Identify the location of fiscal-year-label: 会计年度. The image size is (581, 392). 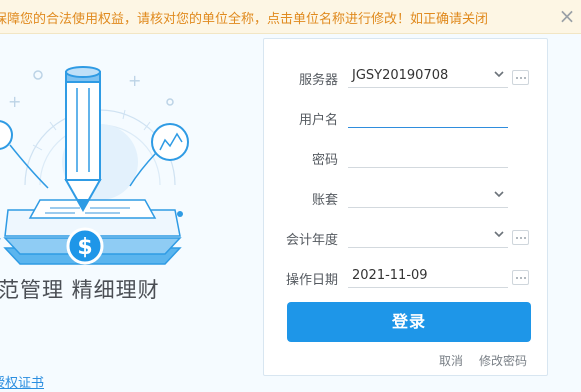
(311, 240).